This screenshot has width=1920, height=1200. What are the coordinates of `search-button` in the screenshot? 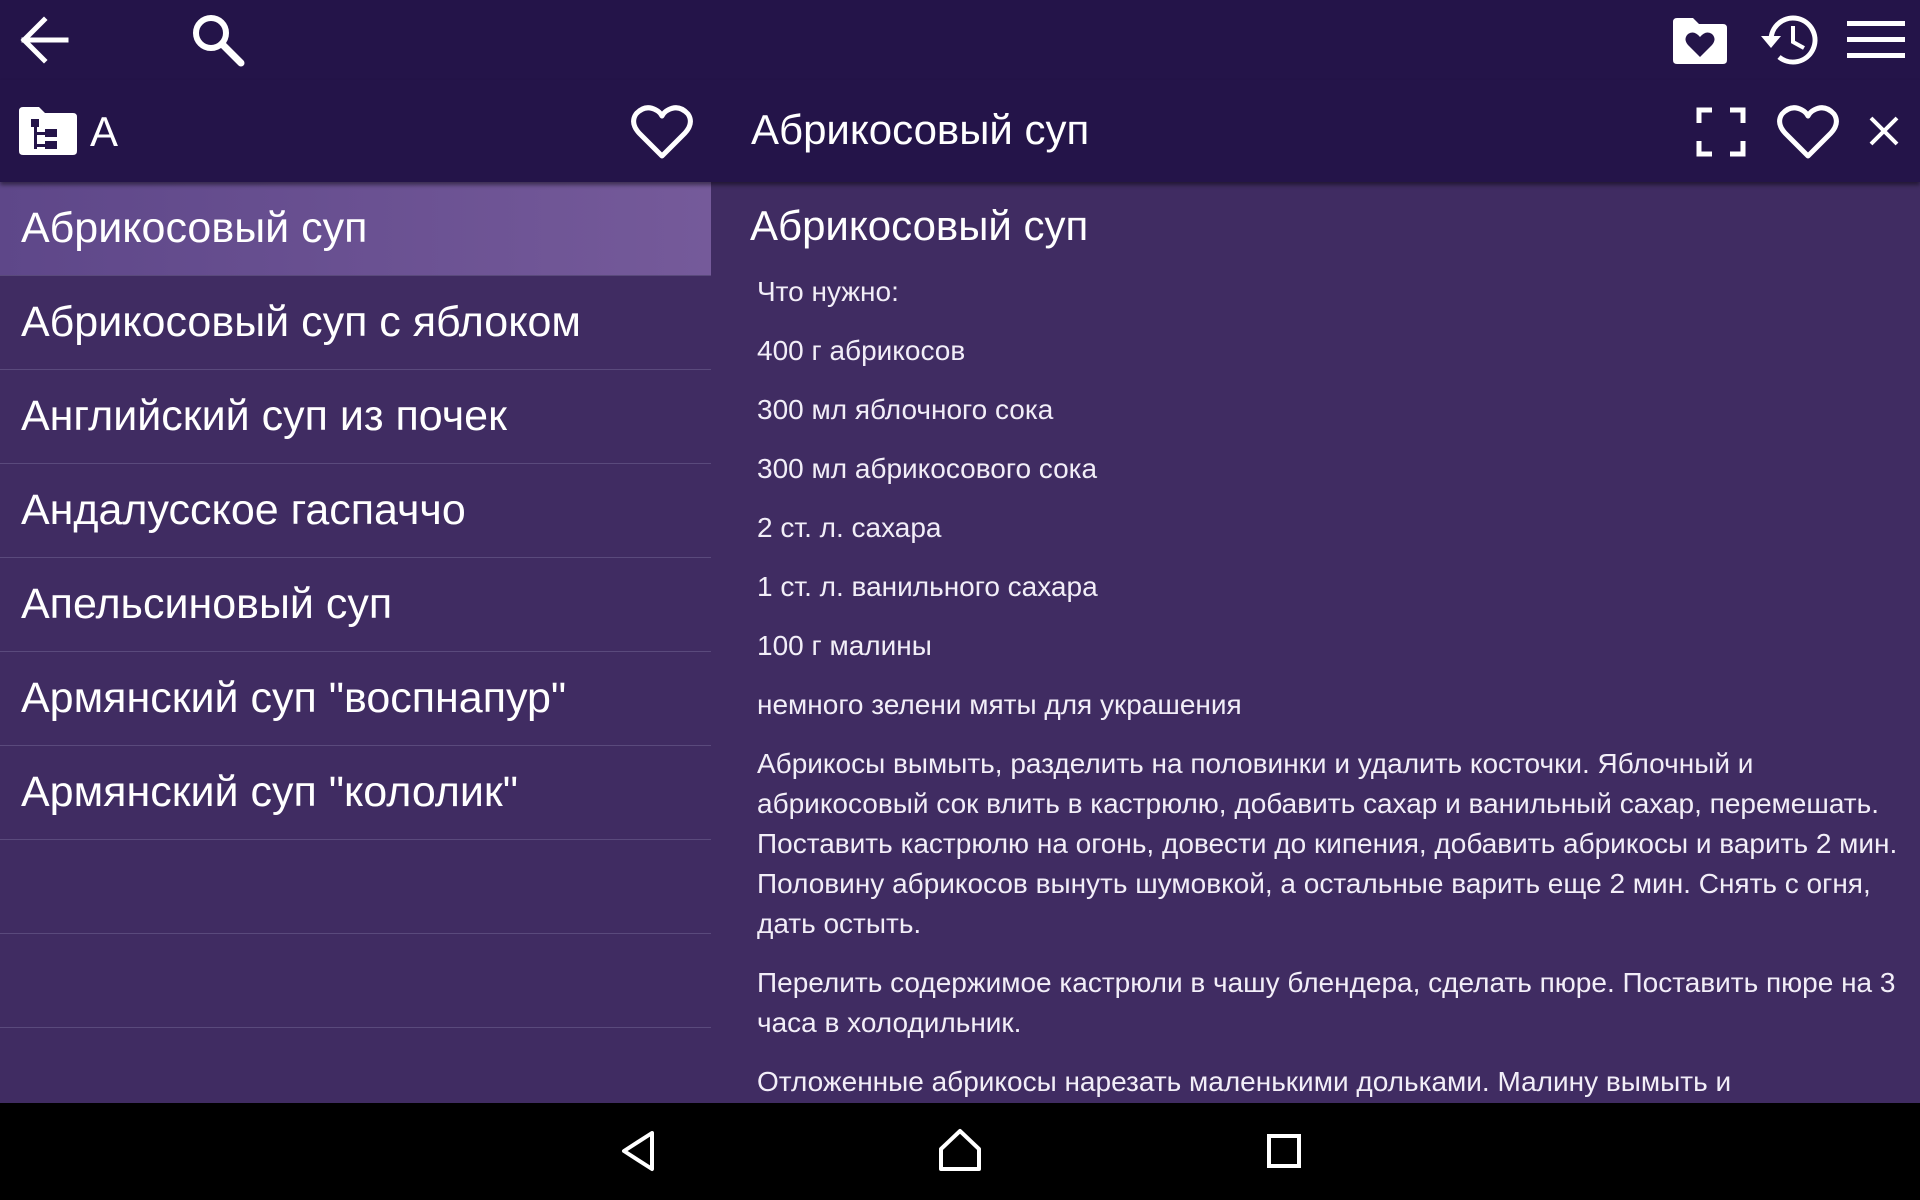 It's located at (218, 40).